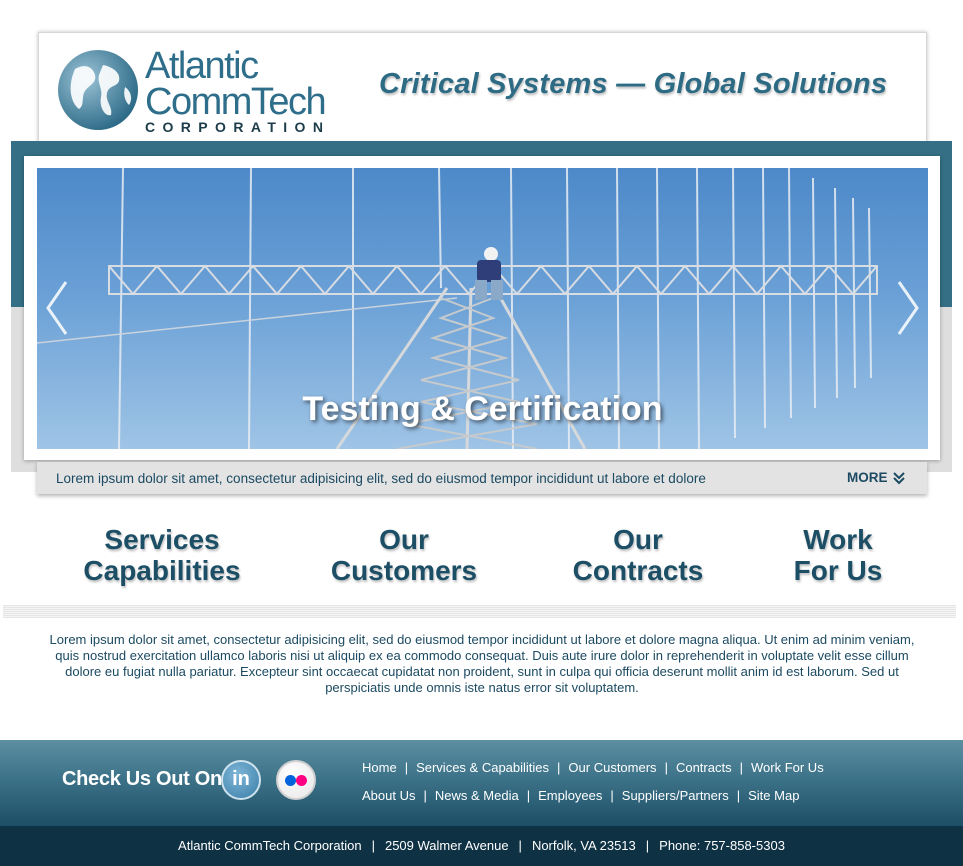 This screenshot has height=866, width=963. I want to click on nav-line: Contracts, so click(638, 570).